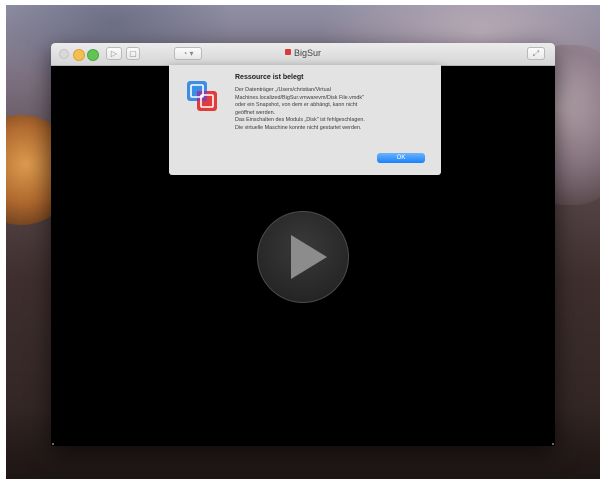  I want to click on play-button, so click(303, 257).